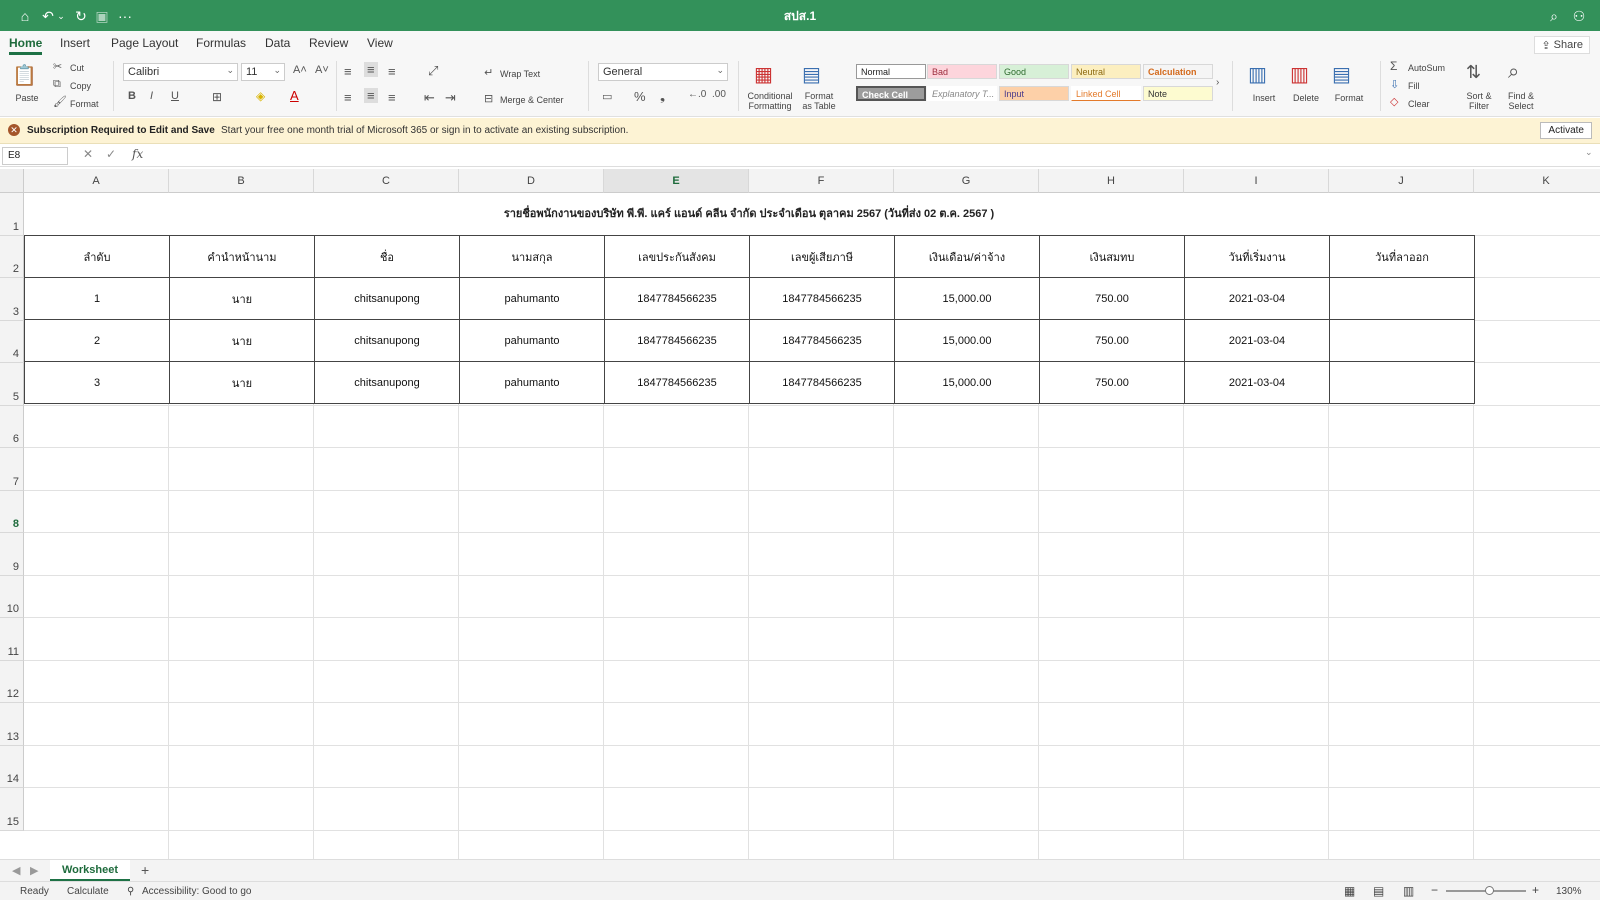 This screenshot has height=900, width=1600. What do you see at coordinates (1419, 104) in the screenshot?
I see `clear-button: Clear` at bounding box center [1419, 104].